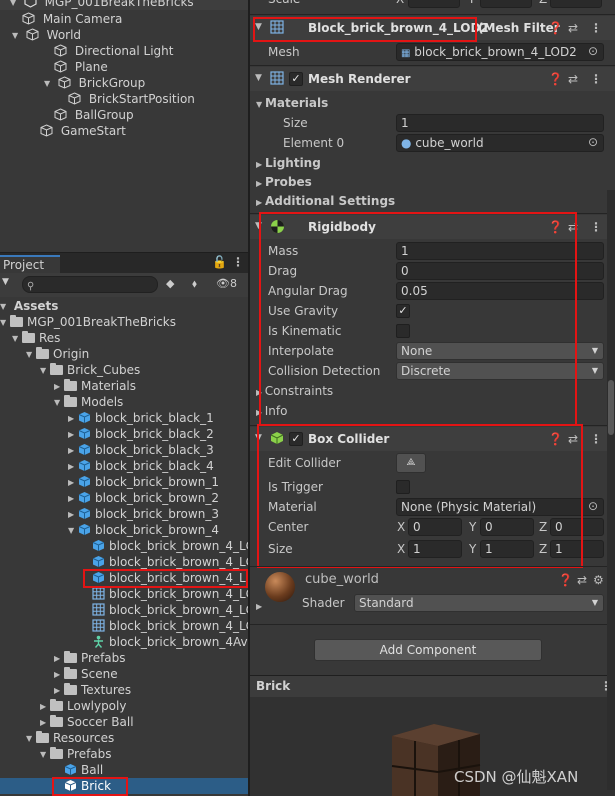 The height and width of the screenshot is (796, 615). I want to click on hidden-packages-icon: 👁8, so click(226, 283).